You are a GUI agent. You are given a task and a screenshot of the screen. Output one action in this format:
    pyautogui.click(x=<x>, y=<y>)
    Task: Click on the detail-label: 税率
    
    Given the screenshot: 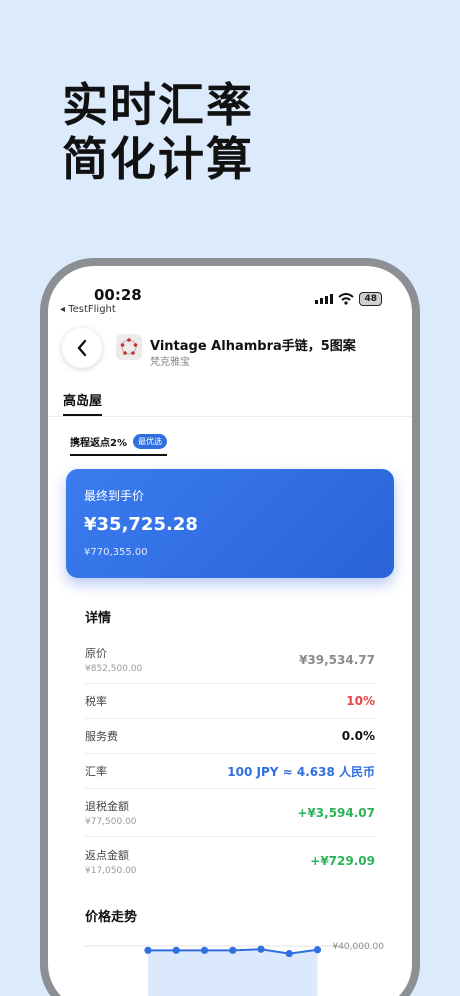 What is the action you would take?
    pyautogui.click(x=96, y=701)
    